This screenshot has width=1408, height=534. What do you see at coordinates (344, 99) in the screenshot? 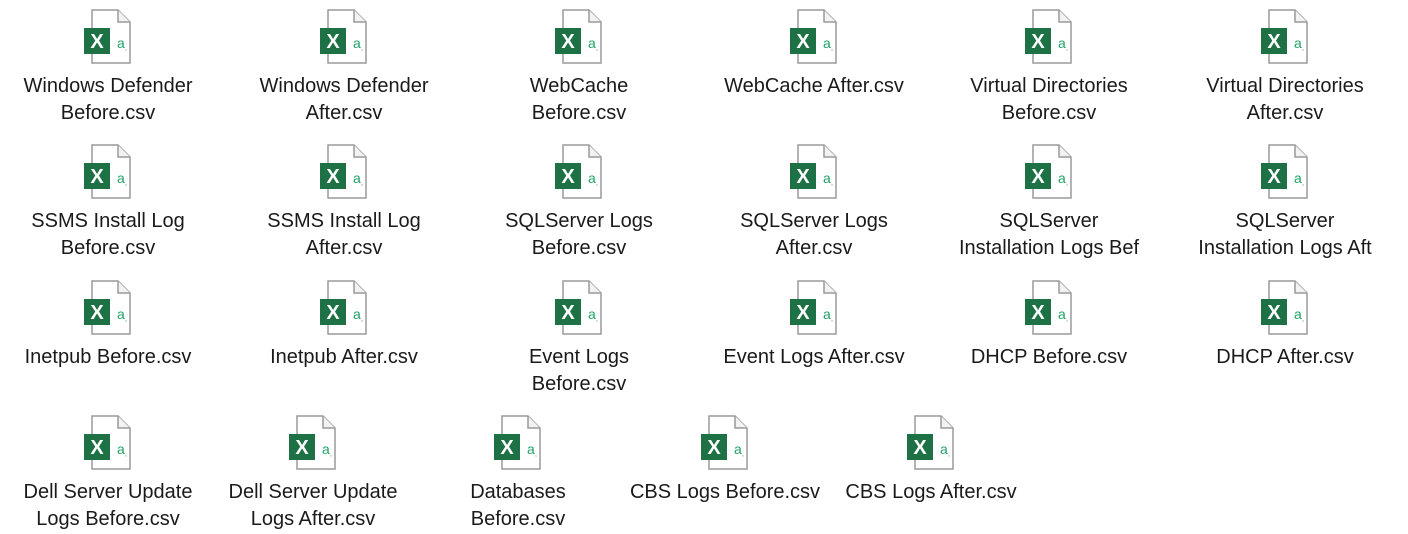
I see `file-name: Windows Defender After.csv` at bounding box center [344, 99].